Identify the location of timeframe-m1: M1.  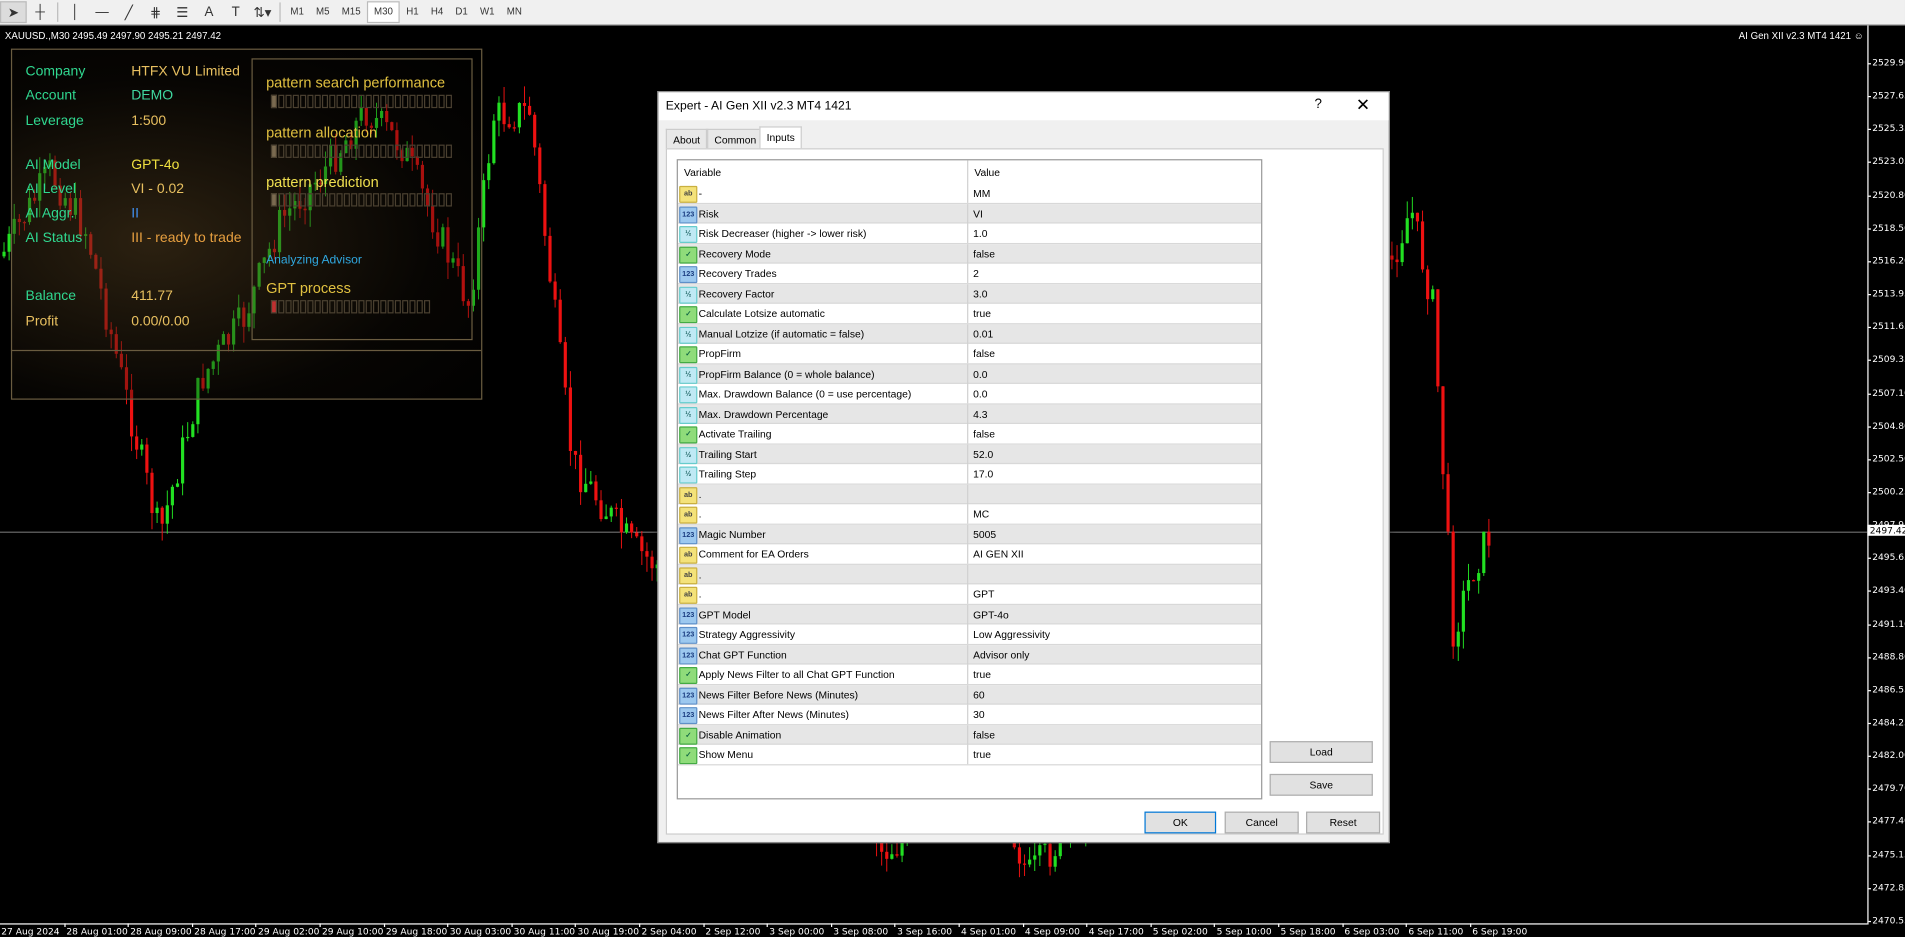
(297, 12).